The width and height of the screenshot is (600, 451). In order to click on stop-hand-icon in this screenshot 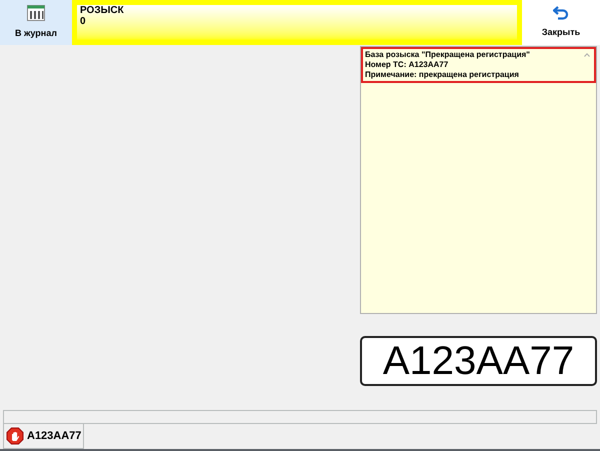, I will do `click(15, 436)`.